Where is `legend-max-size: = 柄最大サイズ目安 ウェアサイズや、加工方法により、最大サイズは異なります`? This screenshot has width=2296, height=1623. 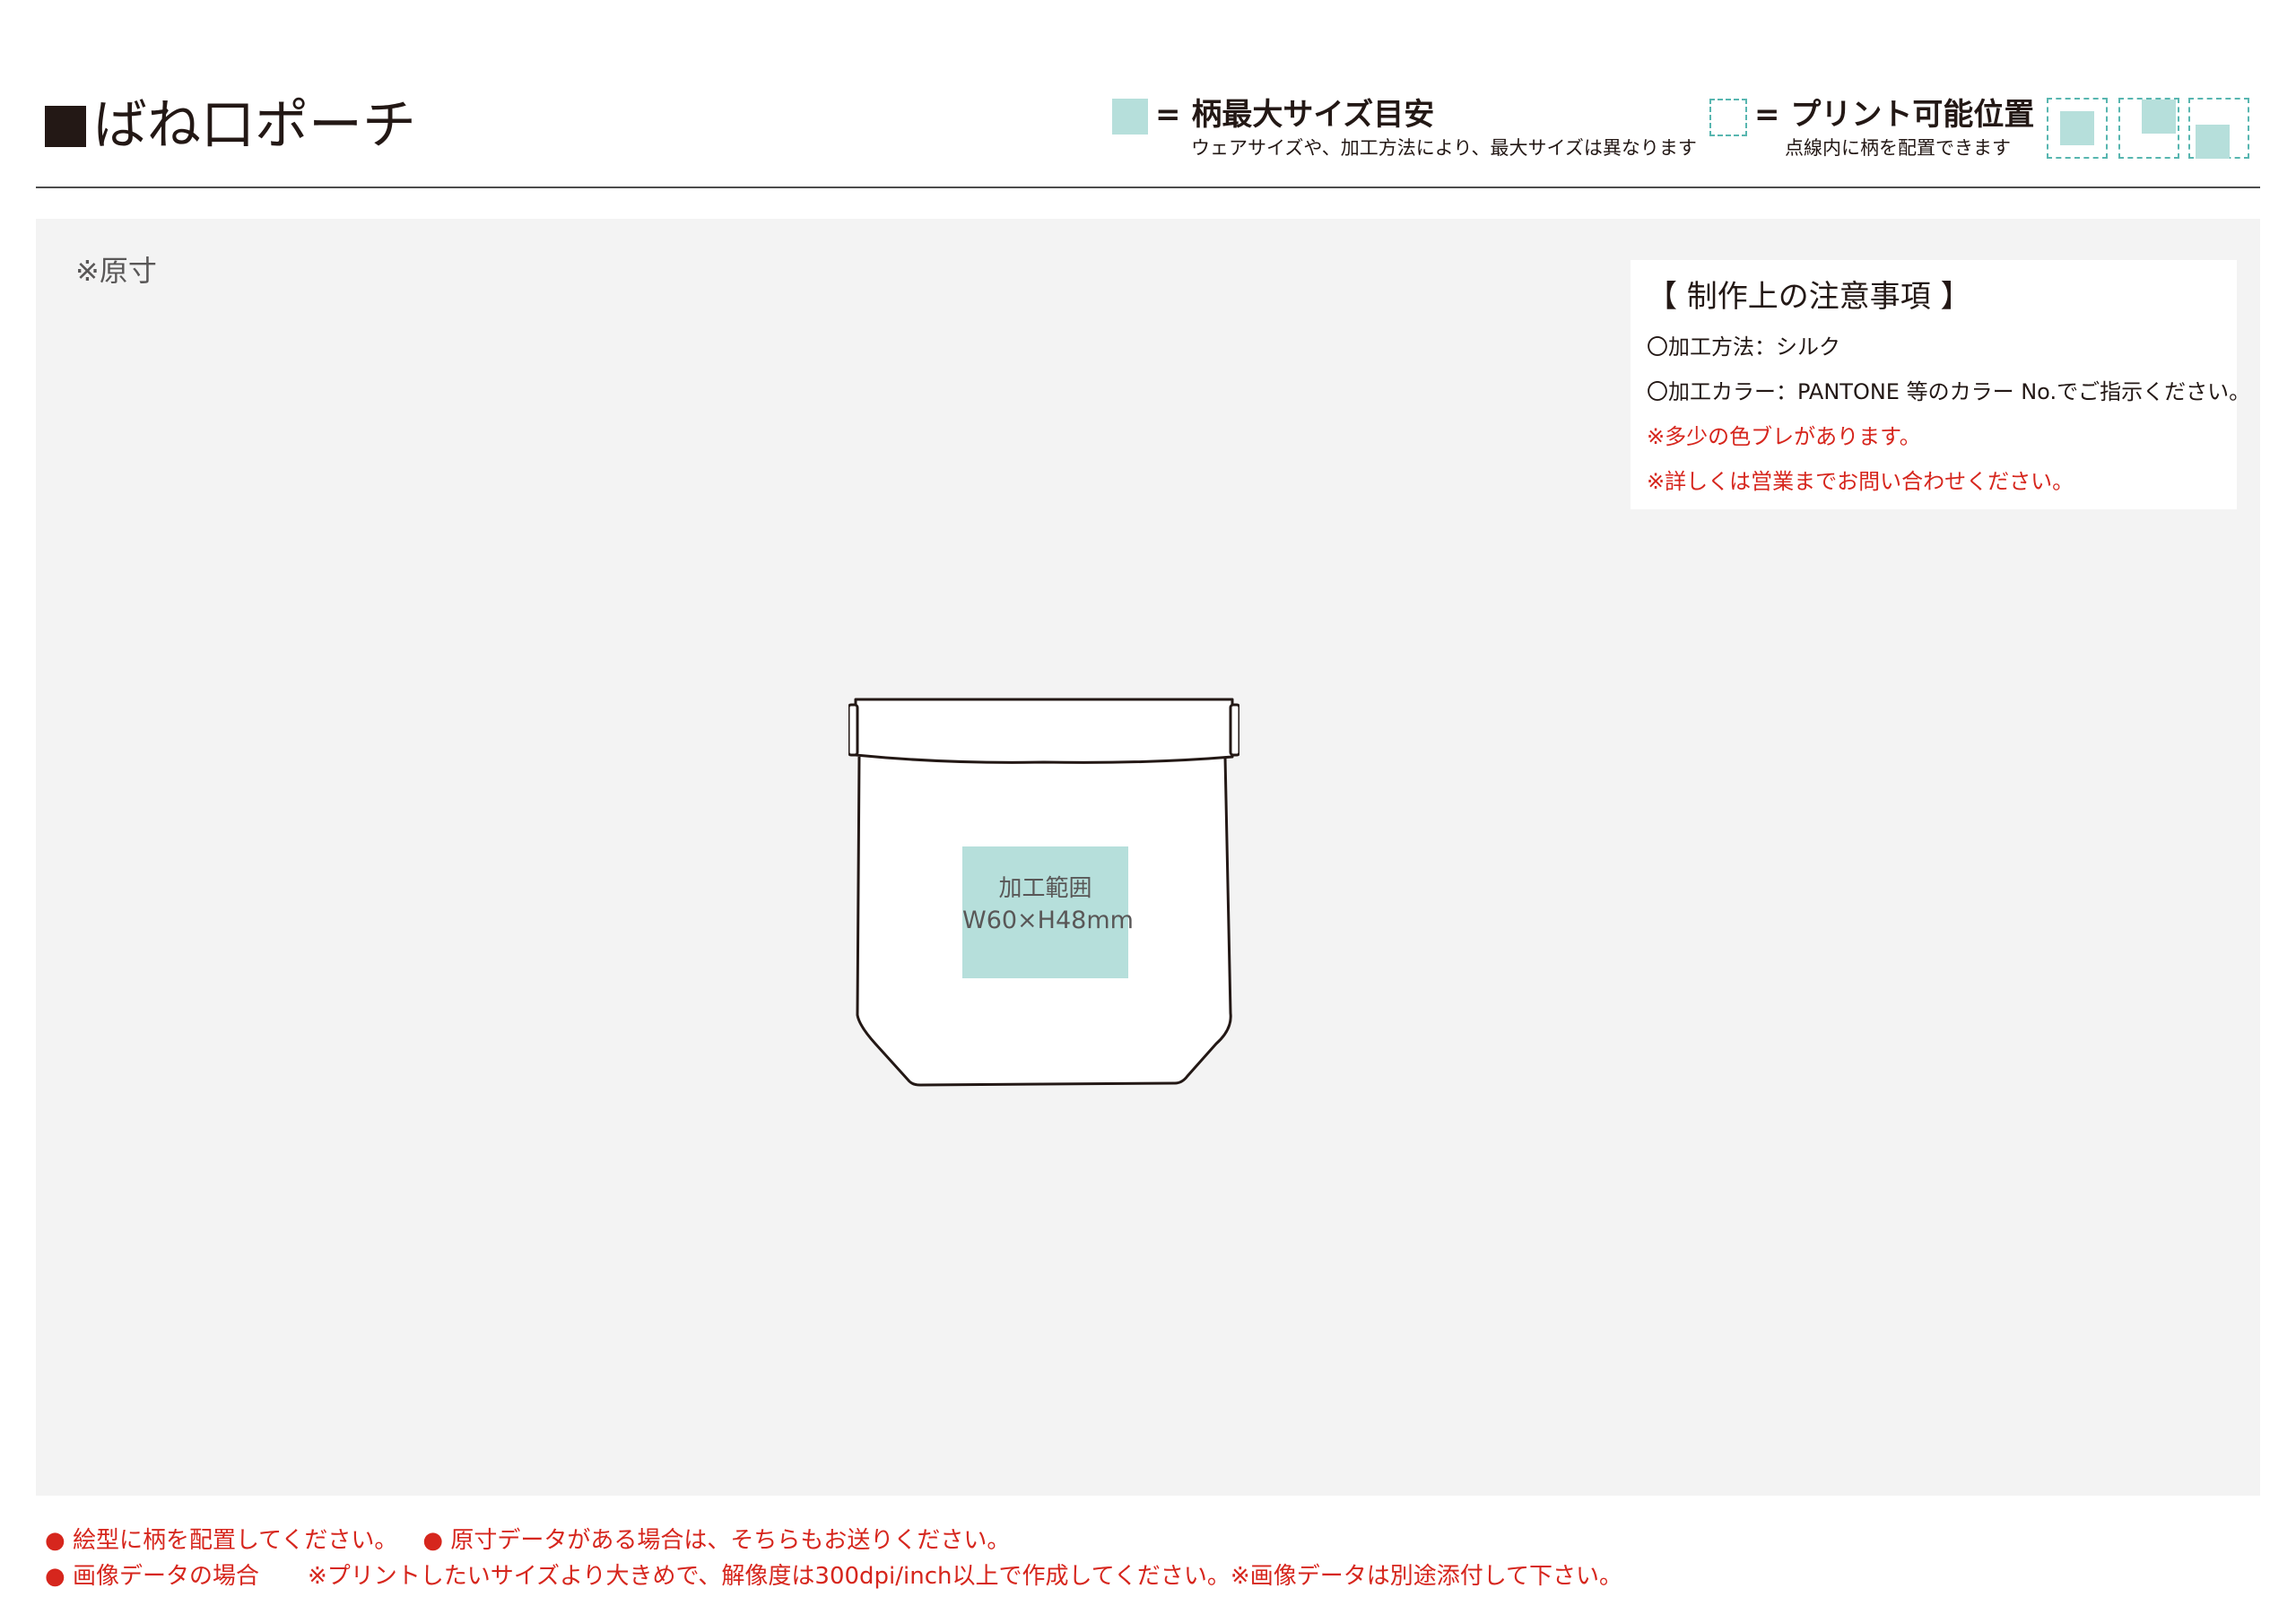 legend-max-size: = 柄最大サイズ目安 ウェアサイズや、加工方法により、最大サイズは異なります is located at coordinates (1404, 129).